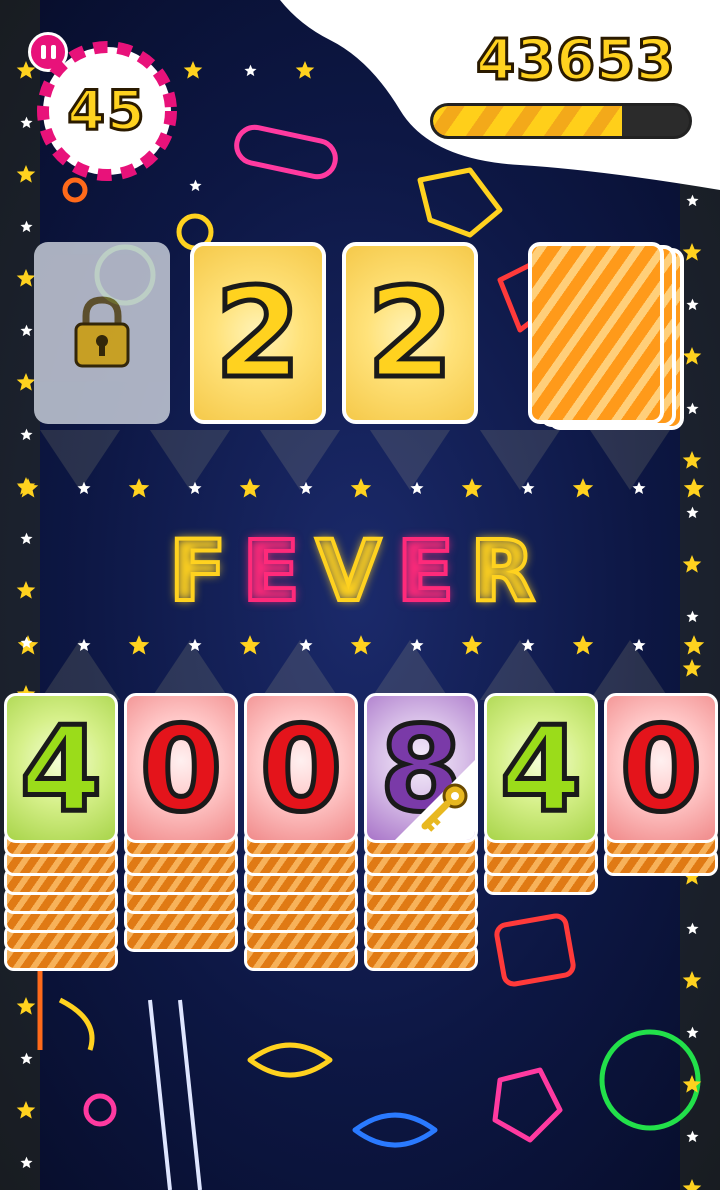  I want to click on timer-value: 45, so click(106, 111).